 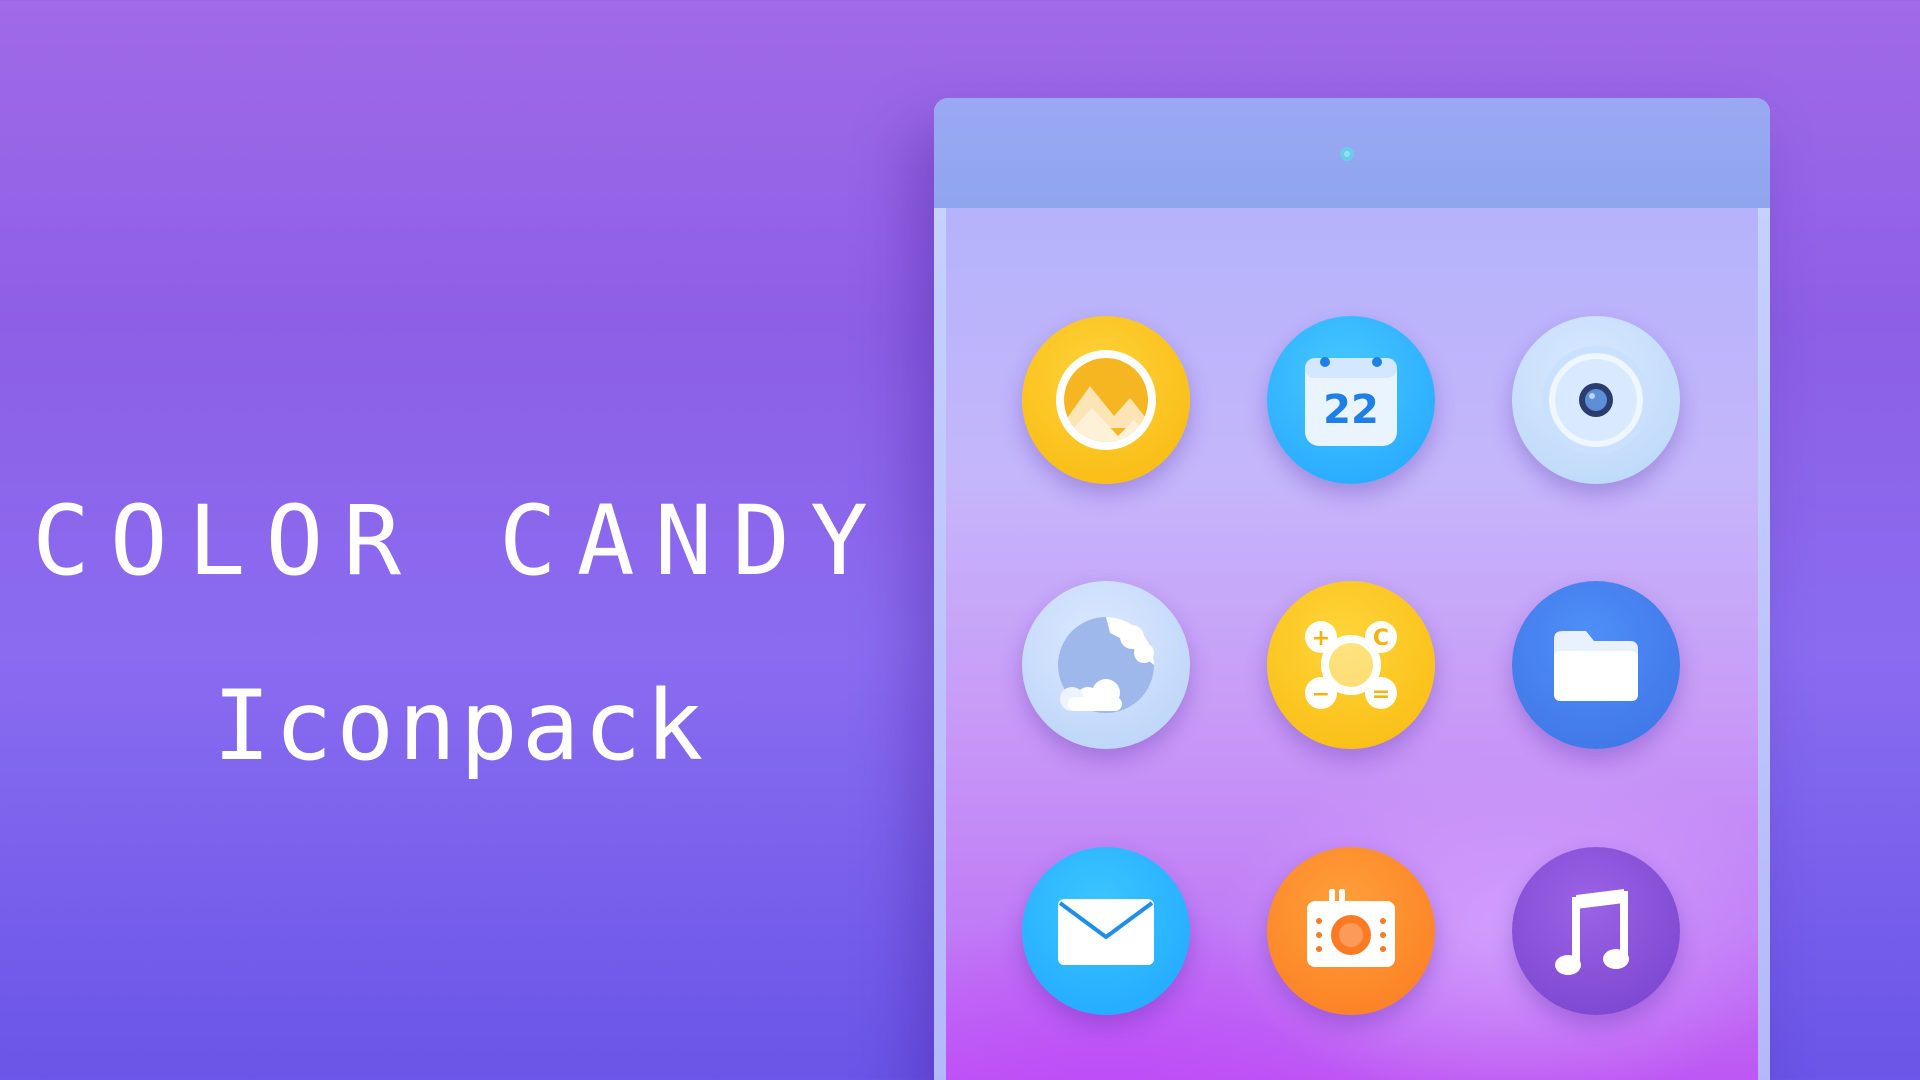 What do you see at coordinates (1351, 410) in the screenshot?
I see `calendar-day-number: 22` at bounding box center [1351, 410].